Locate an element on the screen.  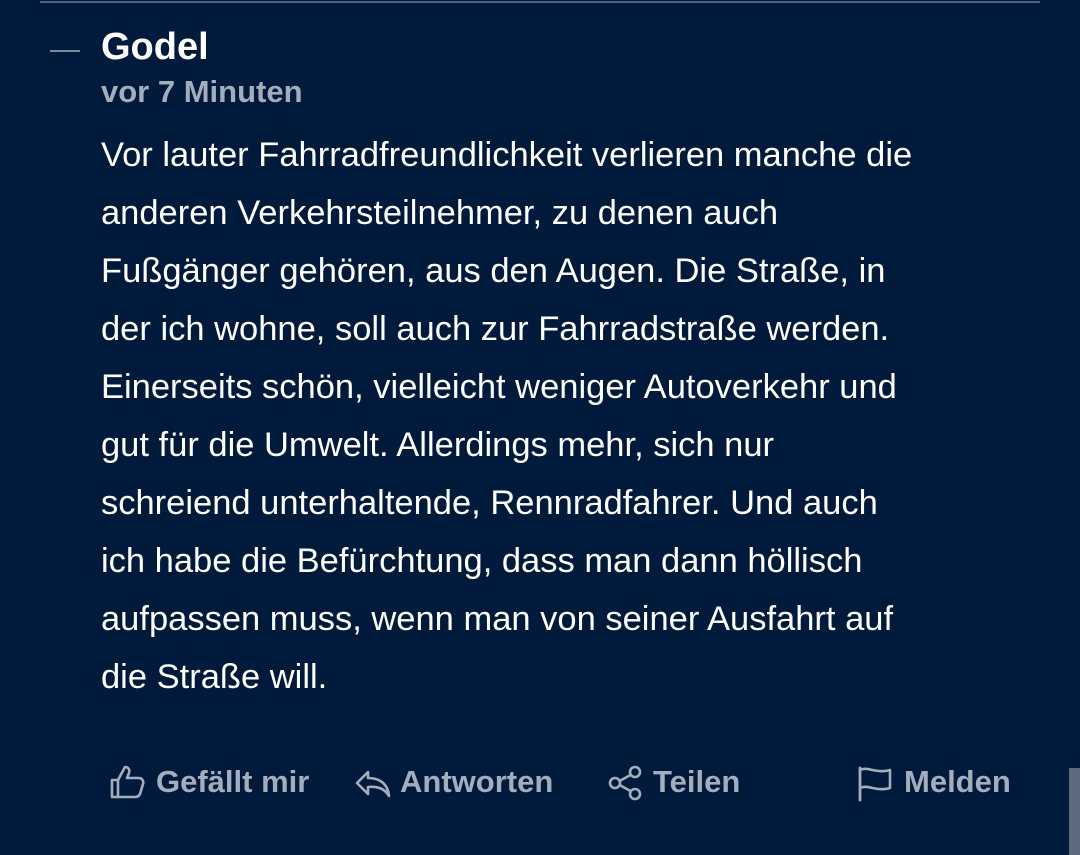
reply-button: Antworten is located at coordinates (453, 782).